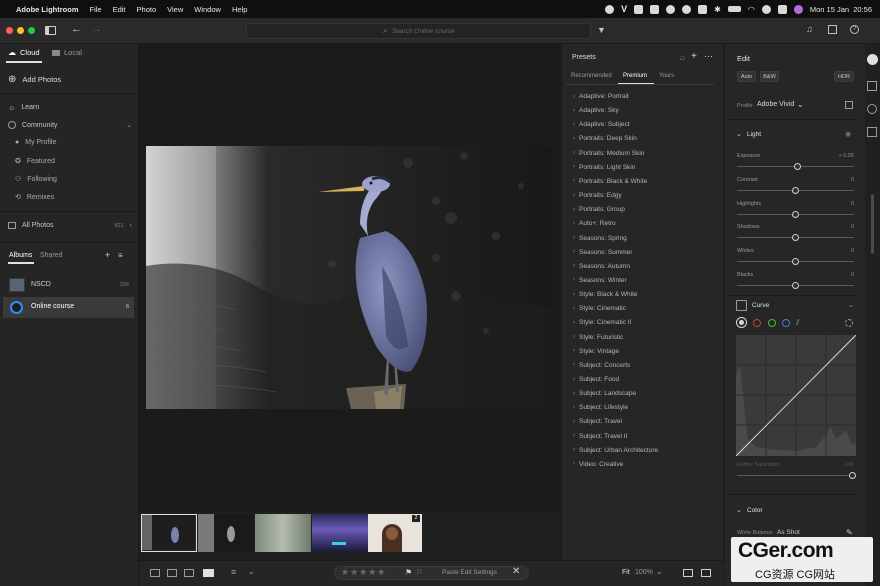 The image size is (880, 586). I want to click on refine-saturation-track, so click(795, 475).